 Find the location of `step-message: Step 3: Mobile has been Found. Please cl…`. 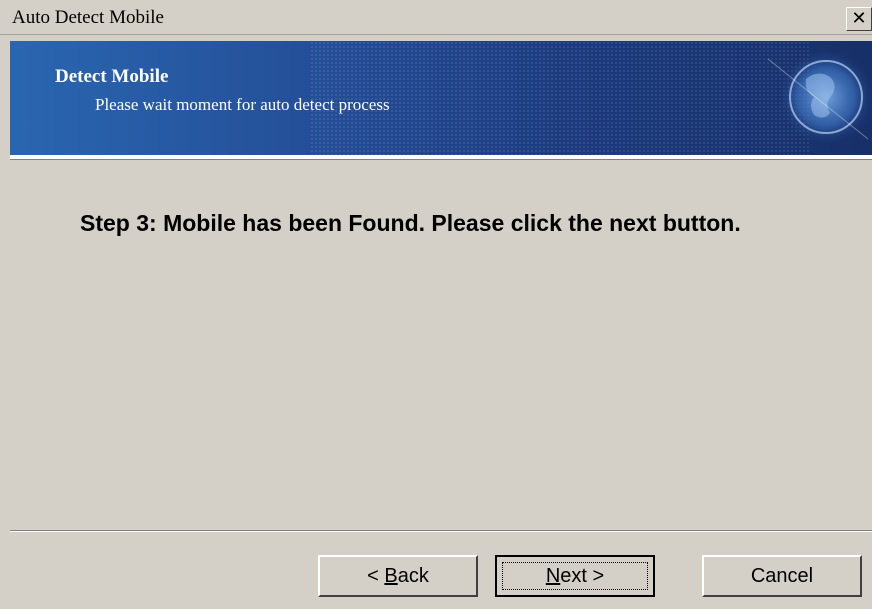

step-message: Step 3: Mobile has been Found. Please cl… is located at coordinates (410, 223).